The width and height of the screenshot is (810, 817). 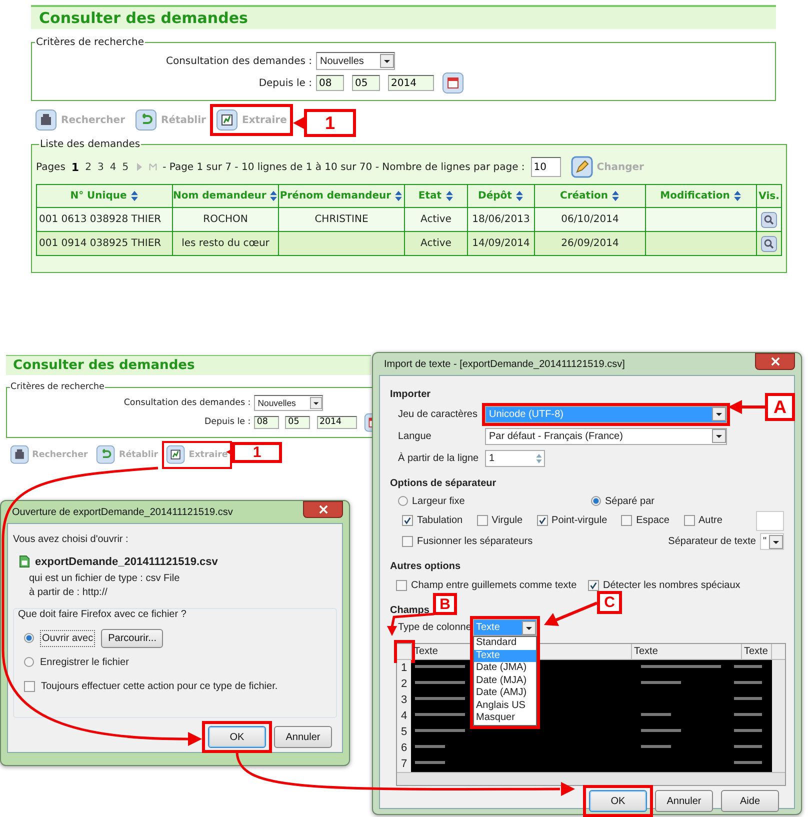 I want to click on option-label: Fusionner les séparateurs, so click(x=475, y=541).